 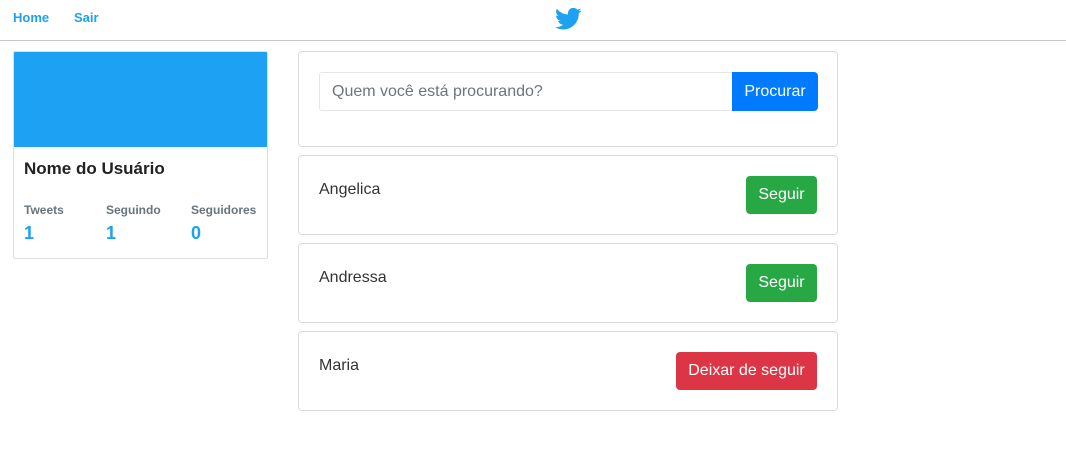 What do you see at coordinates (196, 233) in the screenshot?
I see `stat-followers-value: 0` at bounding box center [196, 233].